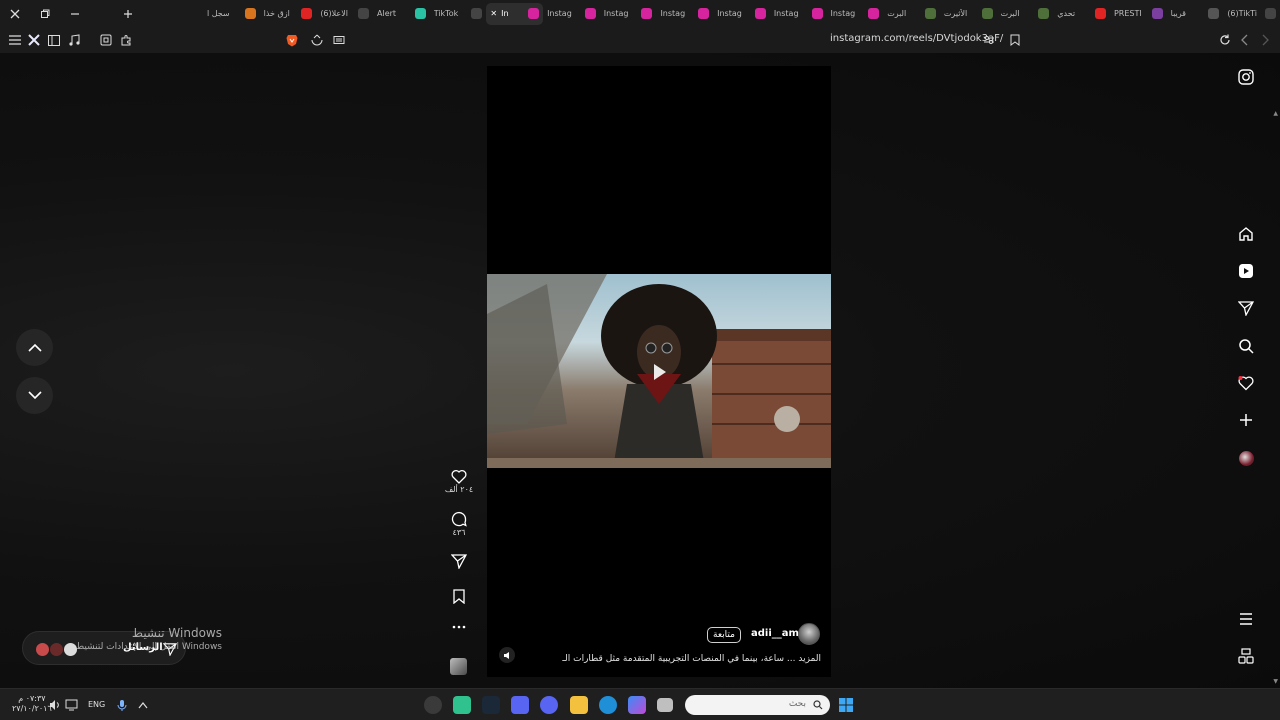 The height and width of the screenshot is (720, 1280). I want to click on reload-button, so click(1225, 40).